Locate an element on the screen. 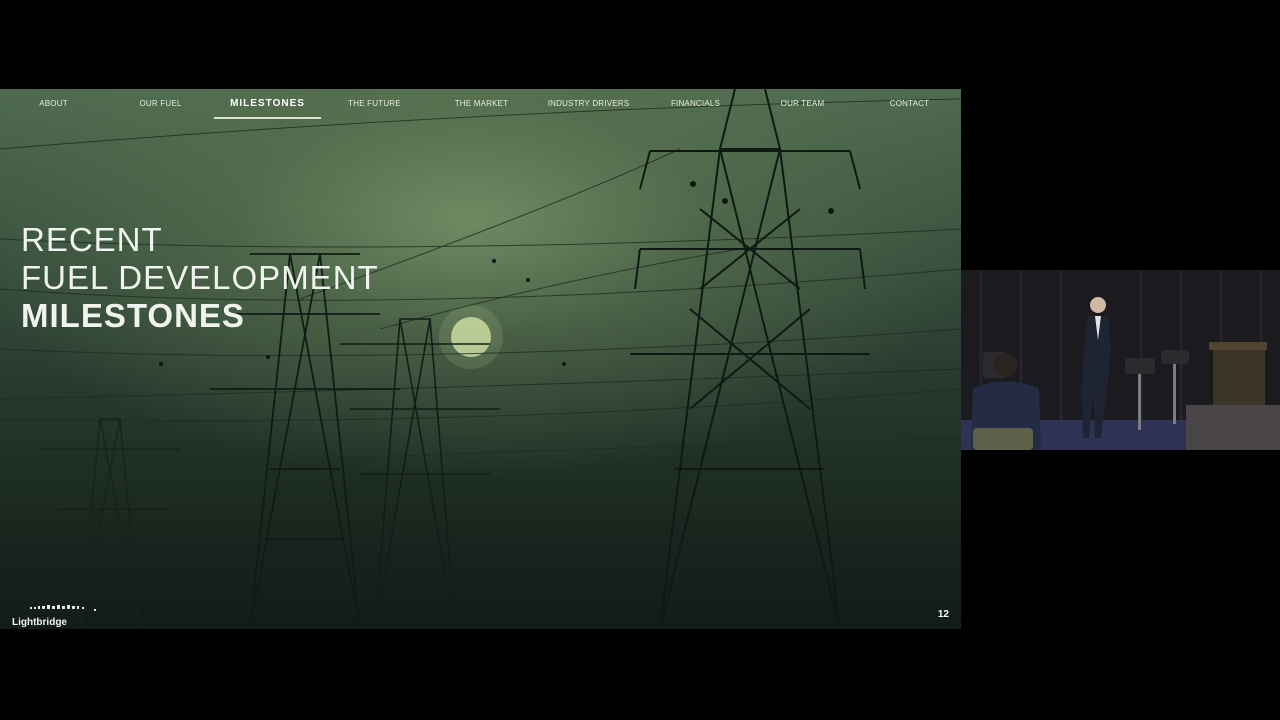 The image size is (1280, 720). headline-line-1: RECENT is located at coordinates (92, 239).